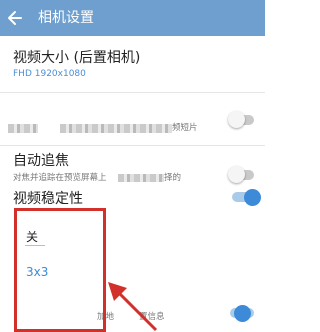 Image resolution: width=320 pixels, height=332 pixels. Describe the element at coordinates (132, 167) in the screenshot. I see `setting-auto-focus: 自动追焦 对焦并追踪在预览屏幕上 择的` at that location.